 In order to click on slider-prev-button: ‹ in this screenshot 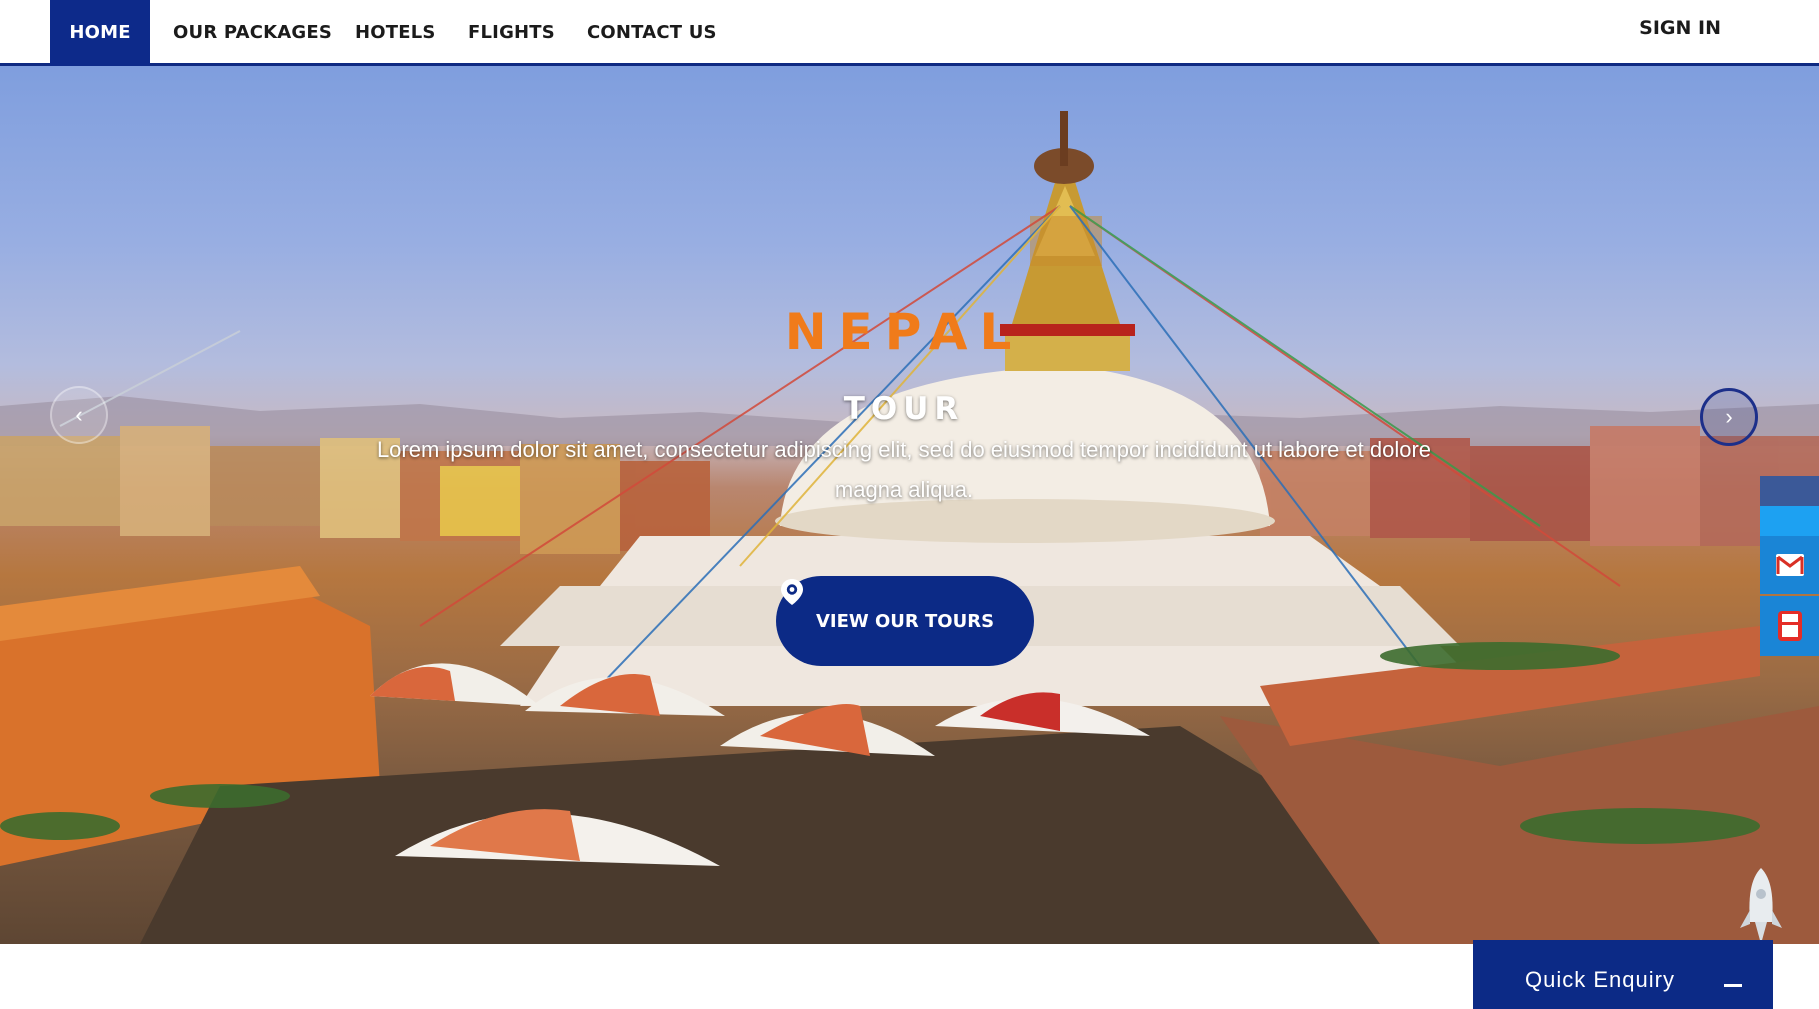, I will do `click(79, 415)`.